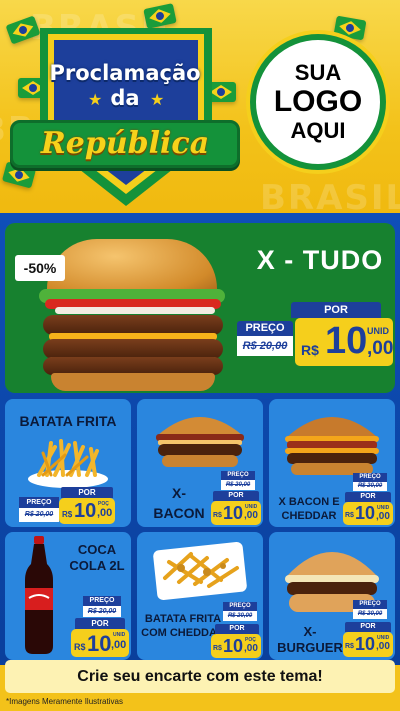 The height and width of the screenshot is (711, 400). I want to click on soda-bottle-image, so click(39, 595).